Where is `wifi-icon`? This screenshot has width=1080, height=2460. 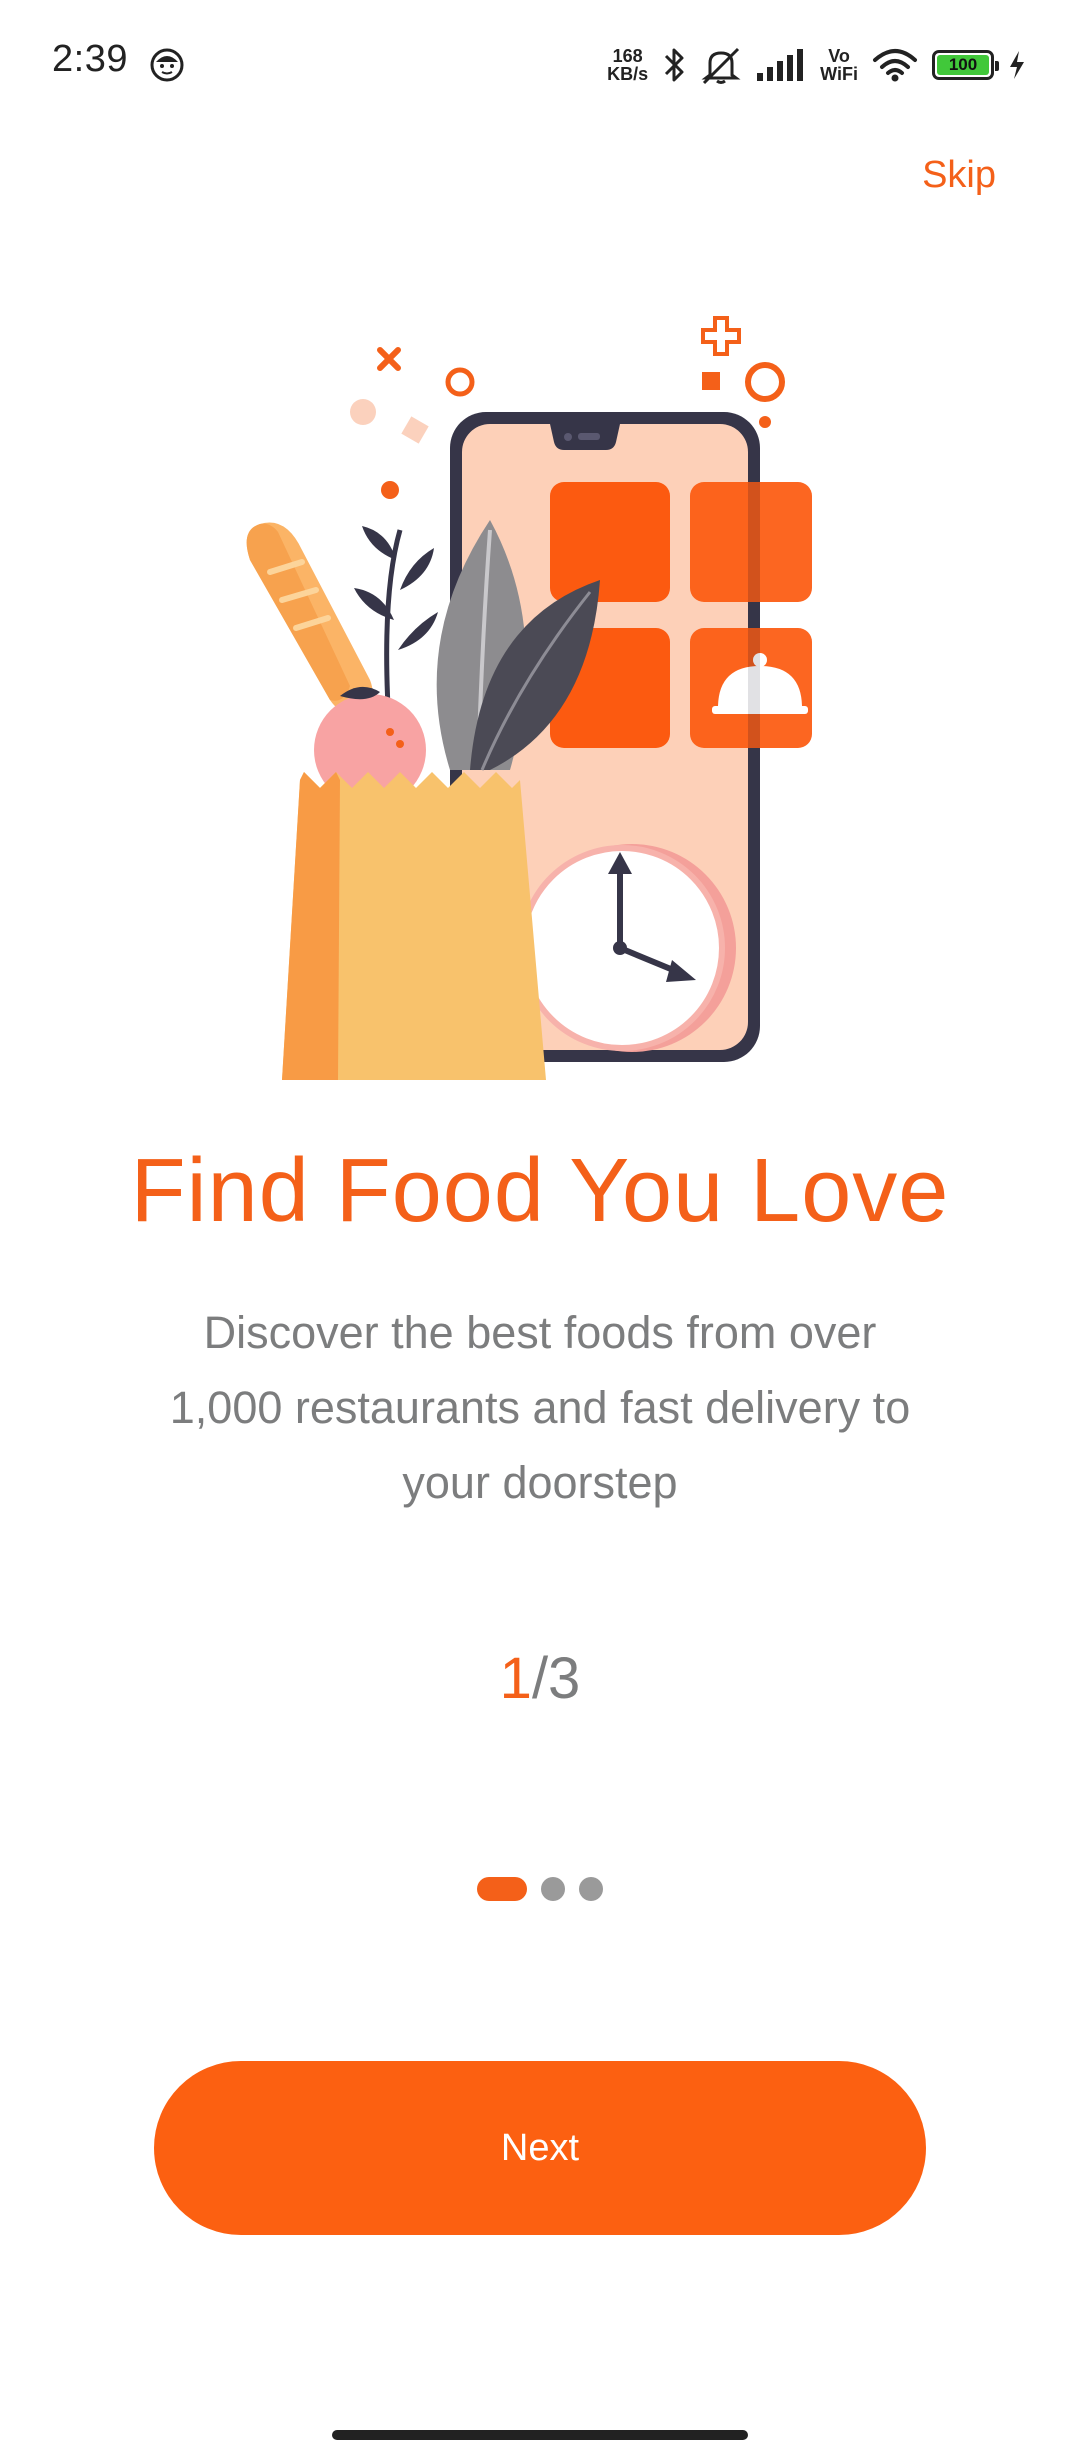 wifi-icon is located at coordinates (895, 65).